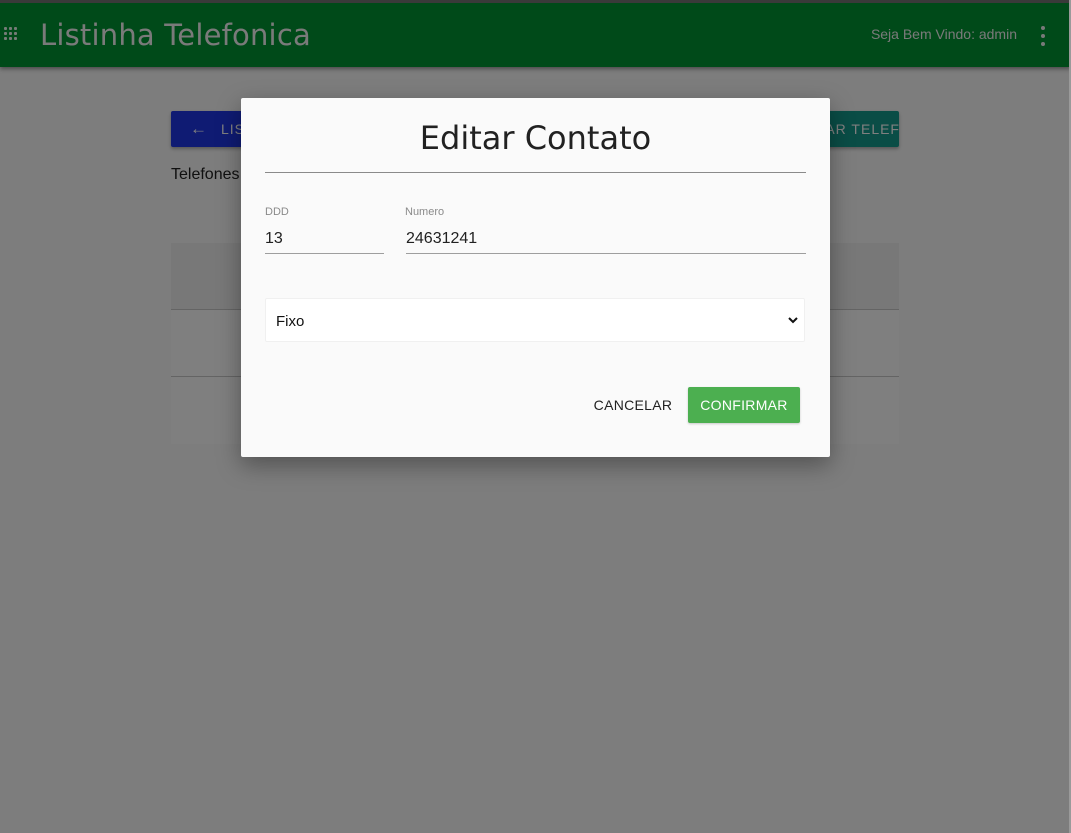  Describe the element at coordinates (793, 320) in the screenshot. I see `chevron-down-icon` at that location.